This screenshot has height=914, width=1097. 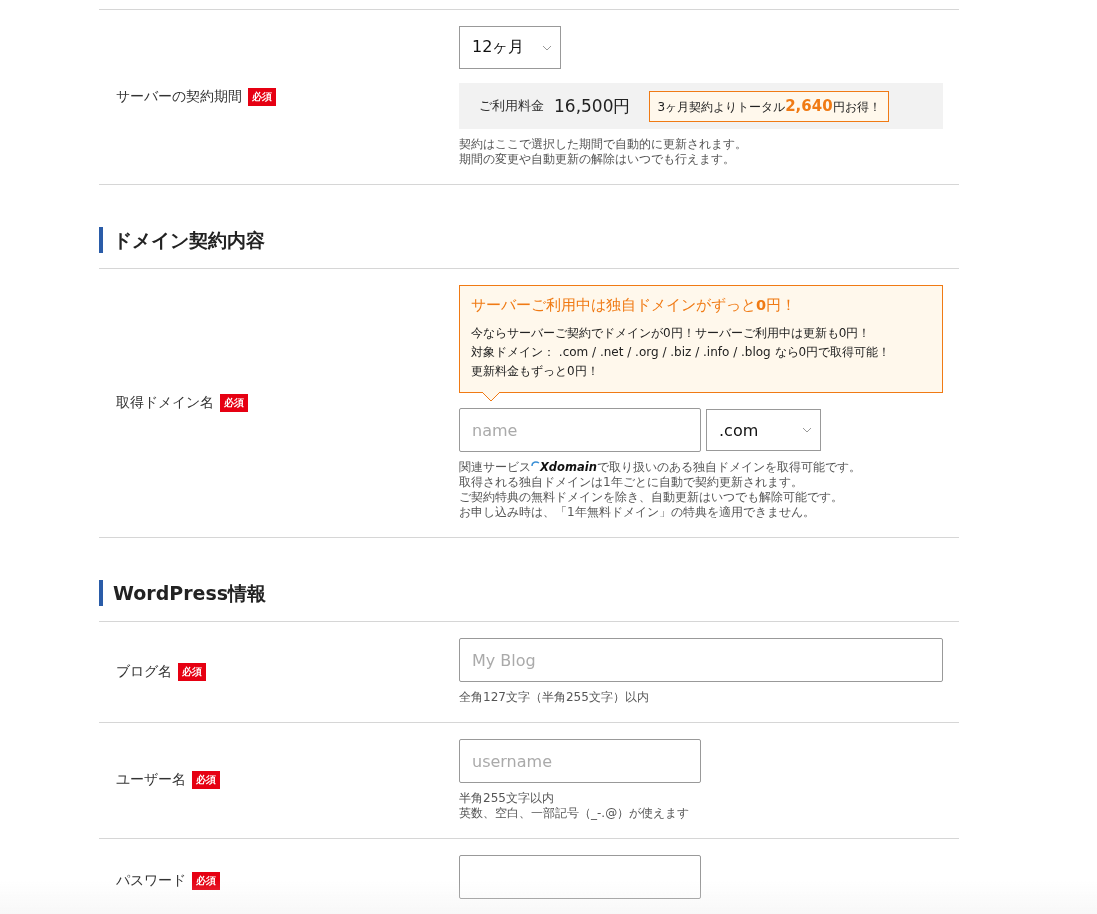 What do you see at coordinates (511, 106) in the screenshot?
I see `price-label: ご利用料金` at bounding box center [511, 106].